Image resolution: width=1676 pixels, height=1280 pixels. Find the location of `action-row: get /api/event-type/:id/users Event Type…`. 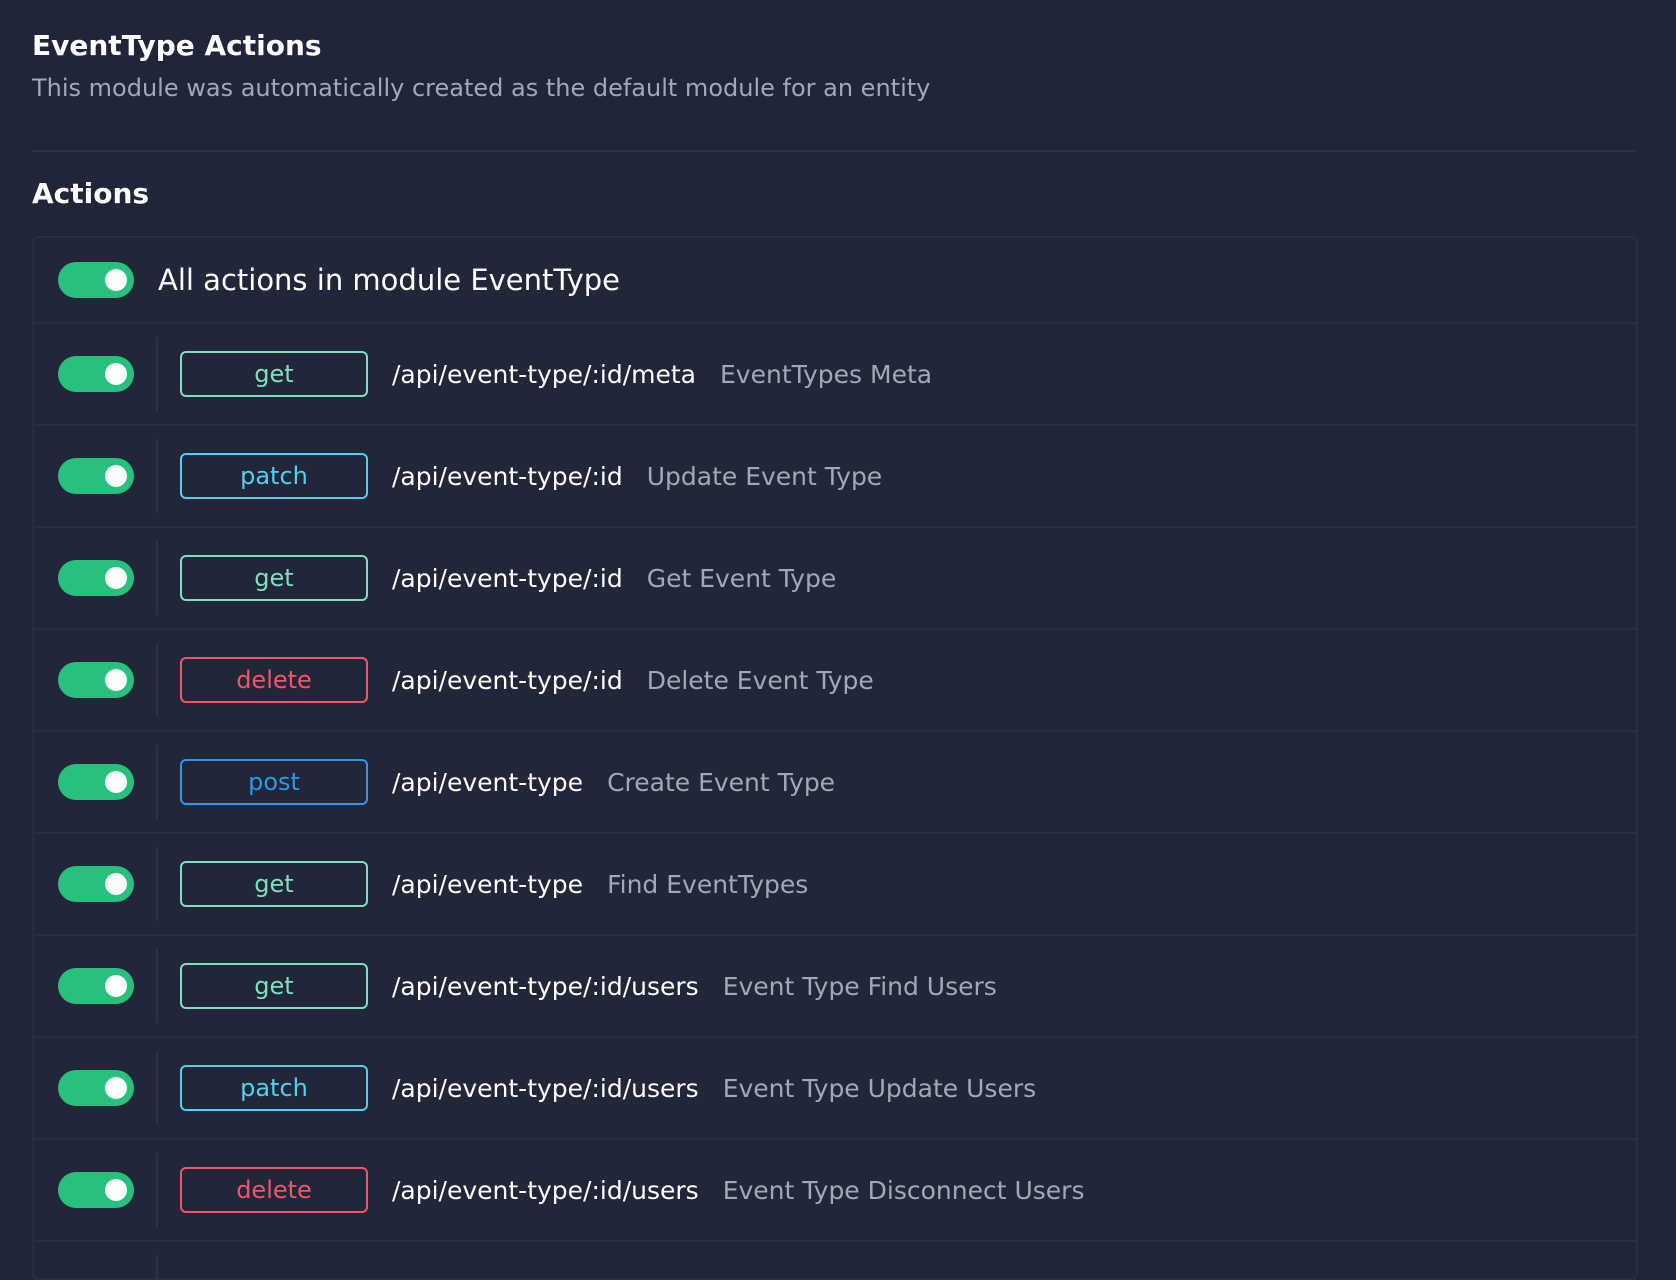

action-row: get /api/event-type/:id/users Event Type… is located at coordinates (835, 987).